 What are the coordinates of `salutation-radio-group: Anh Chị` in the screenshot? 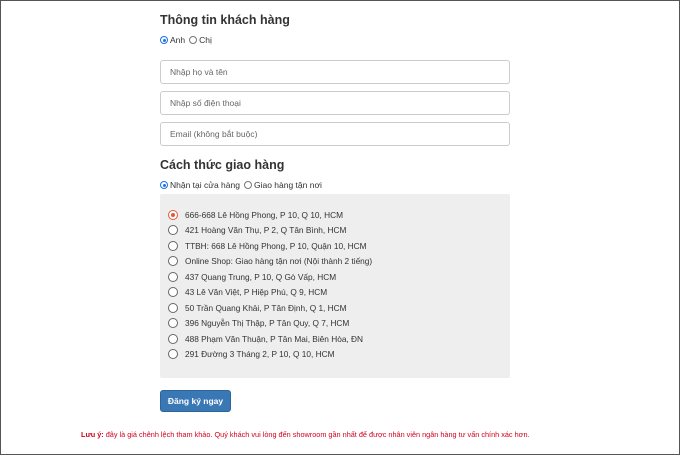 It's located at (188, 40).